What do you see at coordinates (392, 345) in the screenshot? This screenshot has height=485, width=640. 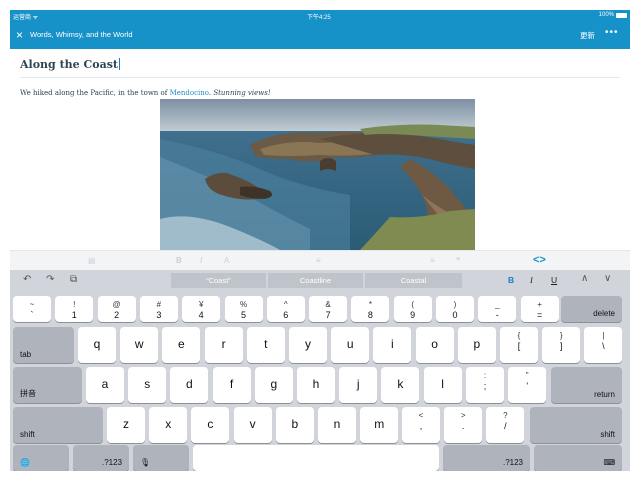 I see `key-i: i` at bounding box center [392, 345].